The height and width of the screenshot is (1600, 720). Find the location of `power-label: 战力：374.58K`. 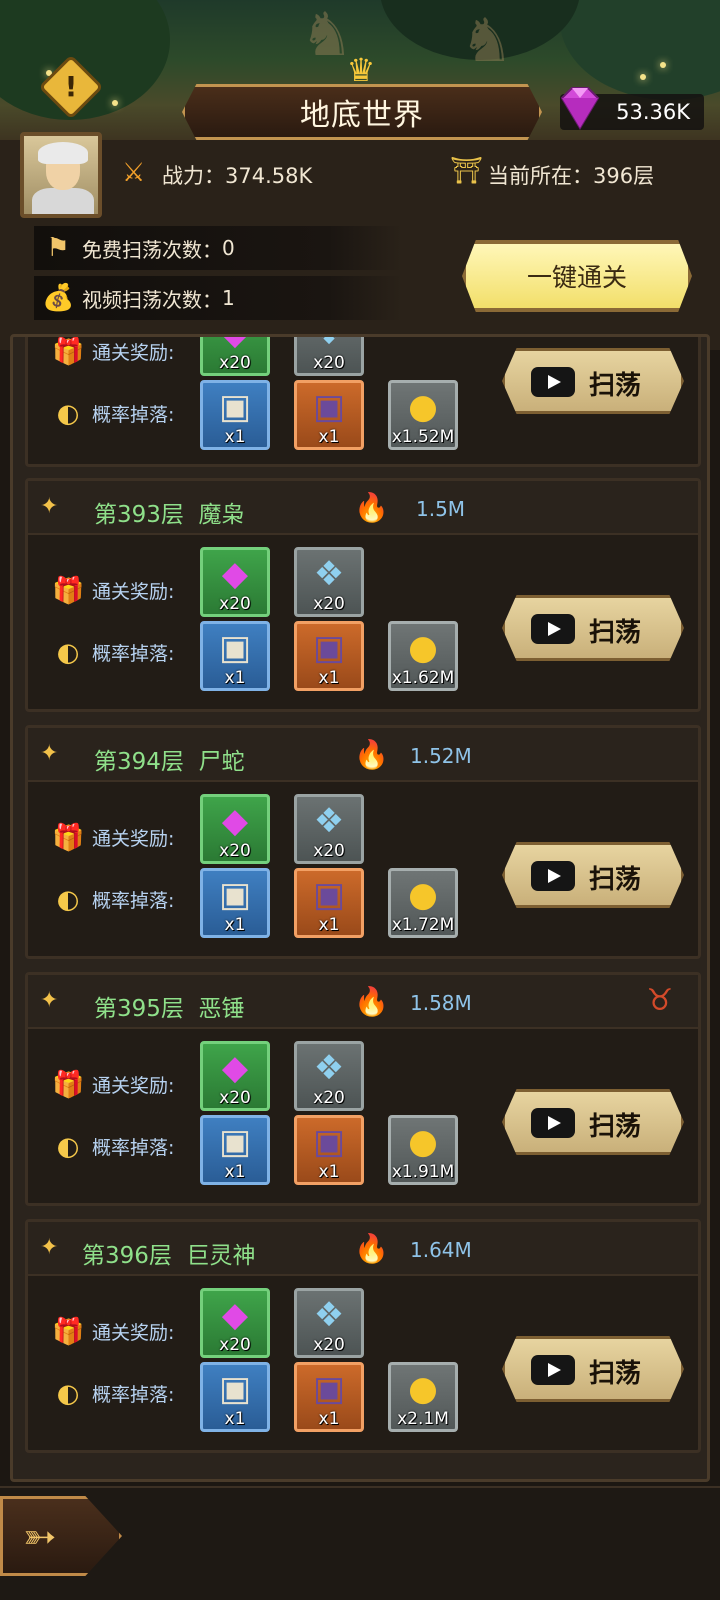

power-label: 战力：374.58K is located at coordinates (237, 176).